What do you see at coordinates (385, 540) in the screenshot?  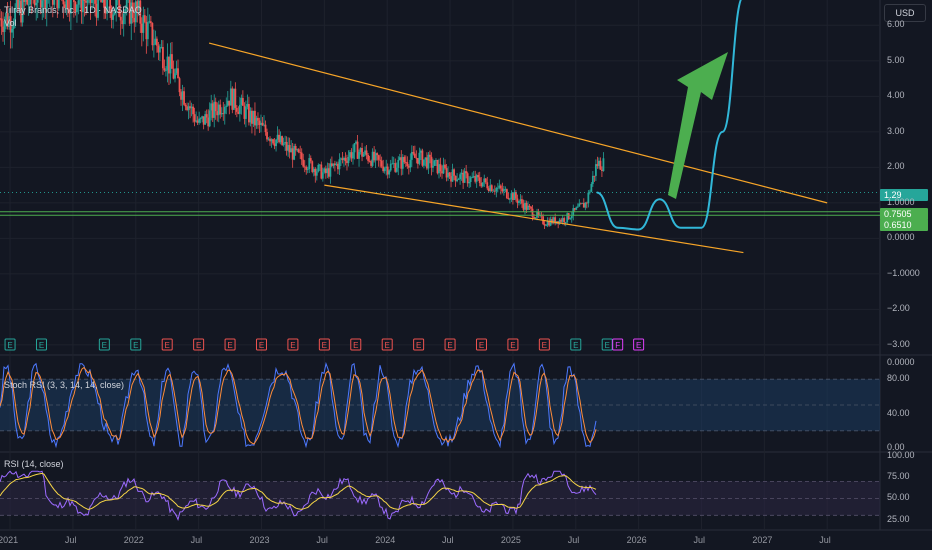 I see `time-axis-tick: 2024` at bounding box center [385, 540].